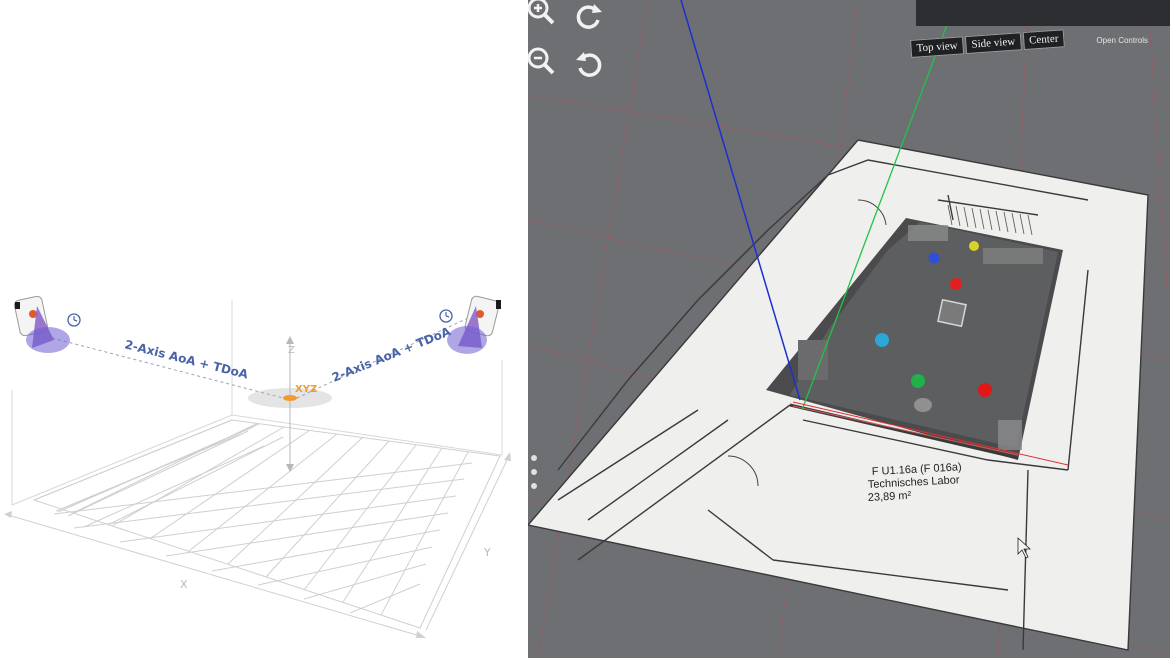  I want to click on floor-grid, so click(266, 524).